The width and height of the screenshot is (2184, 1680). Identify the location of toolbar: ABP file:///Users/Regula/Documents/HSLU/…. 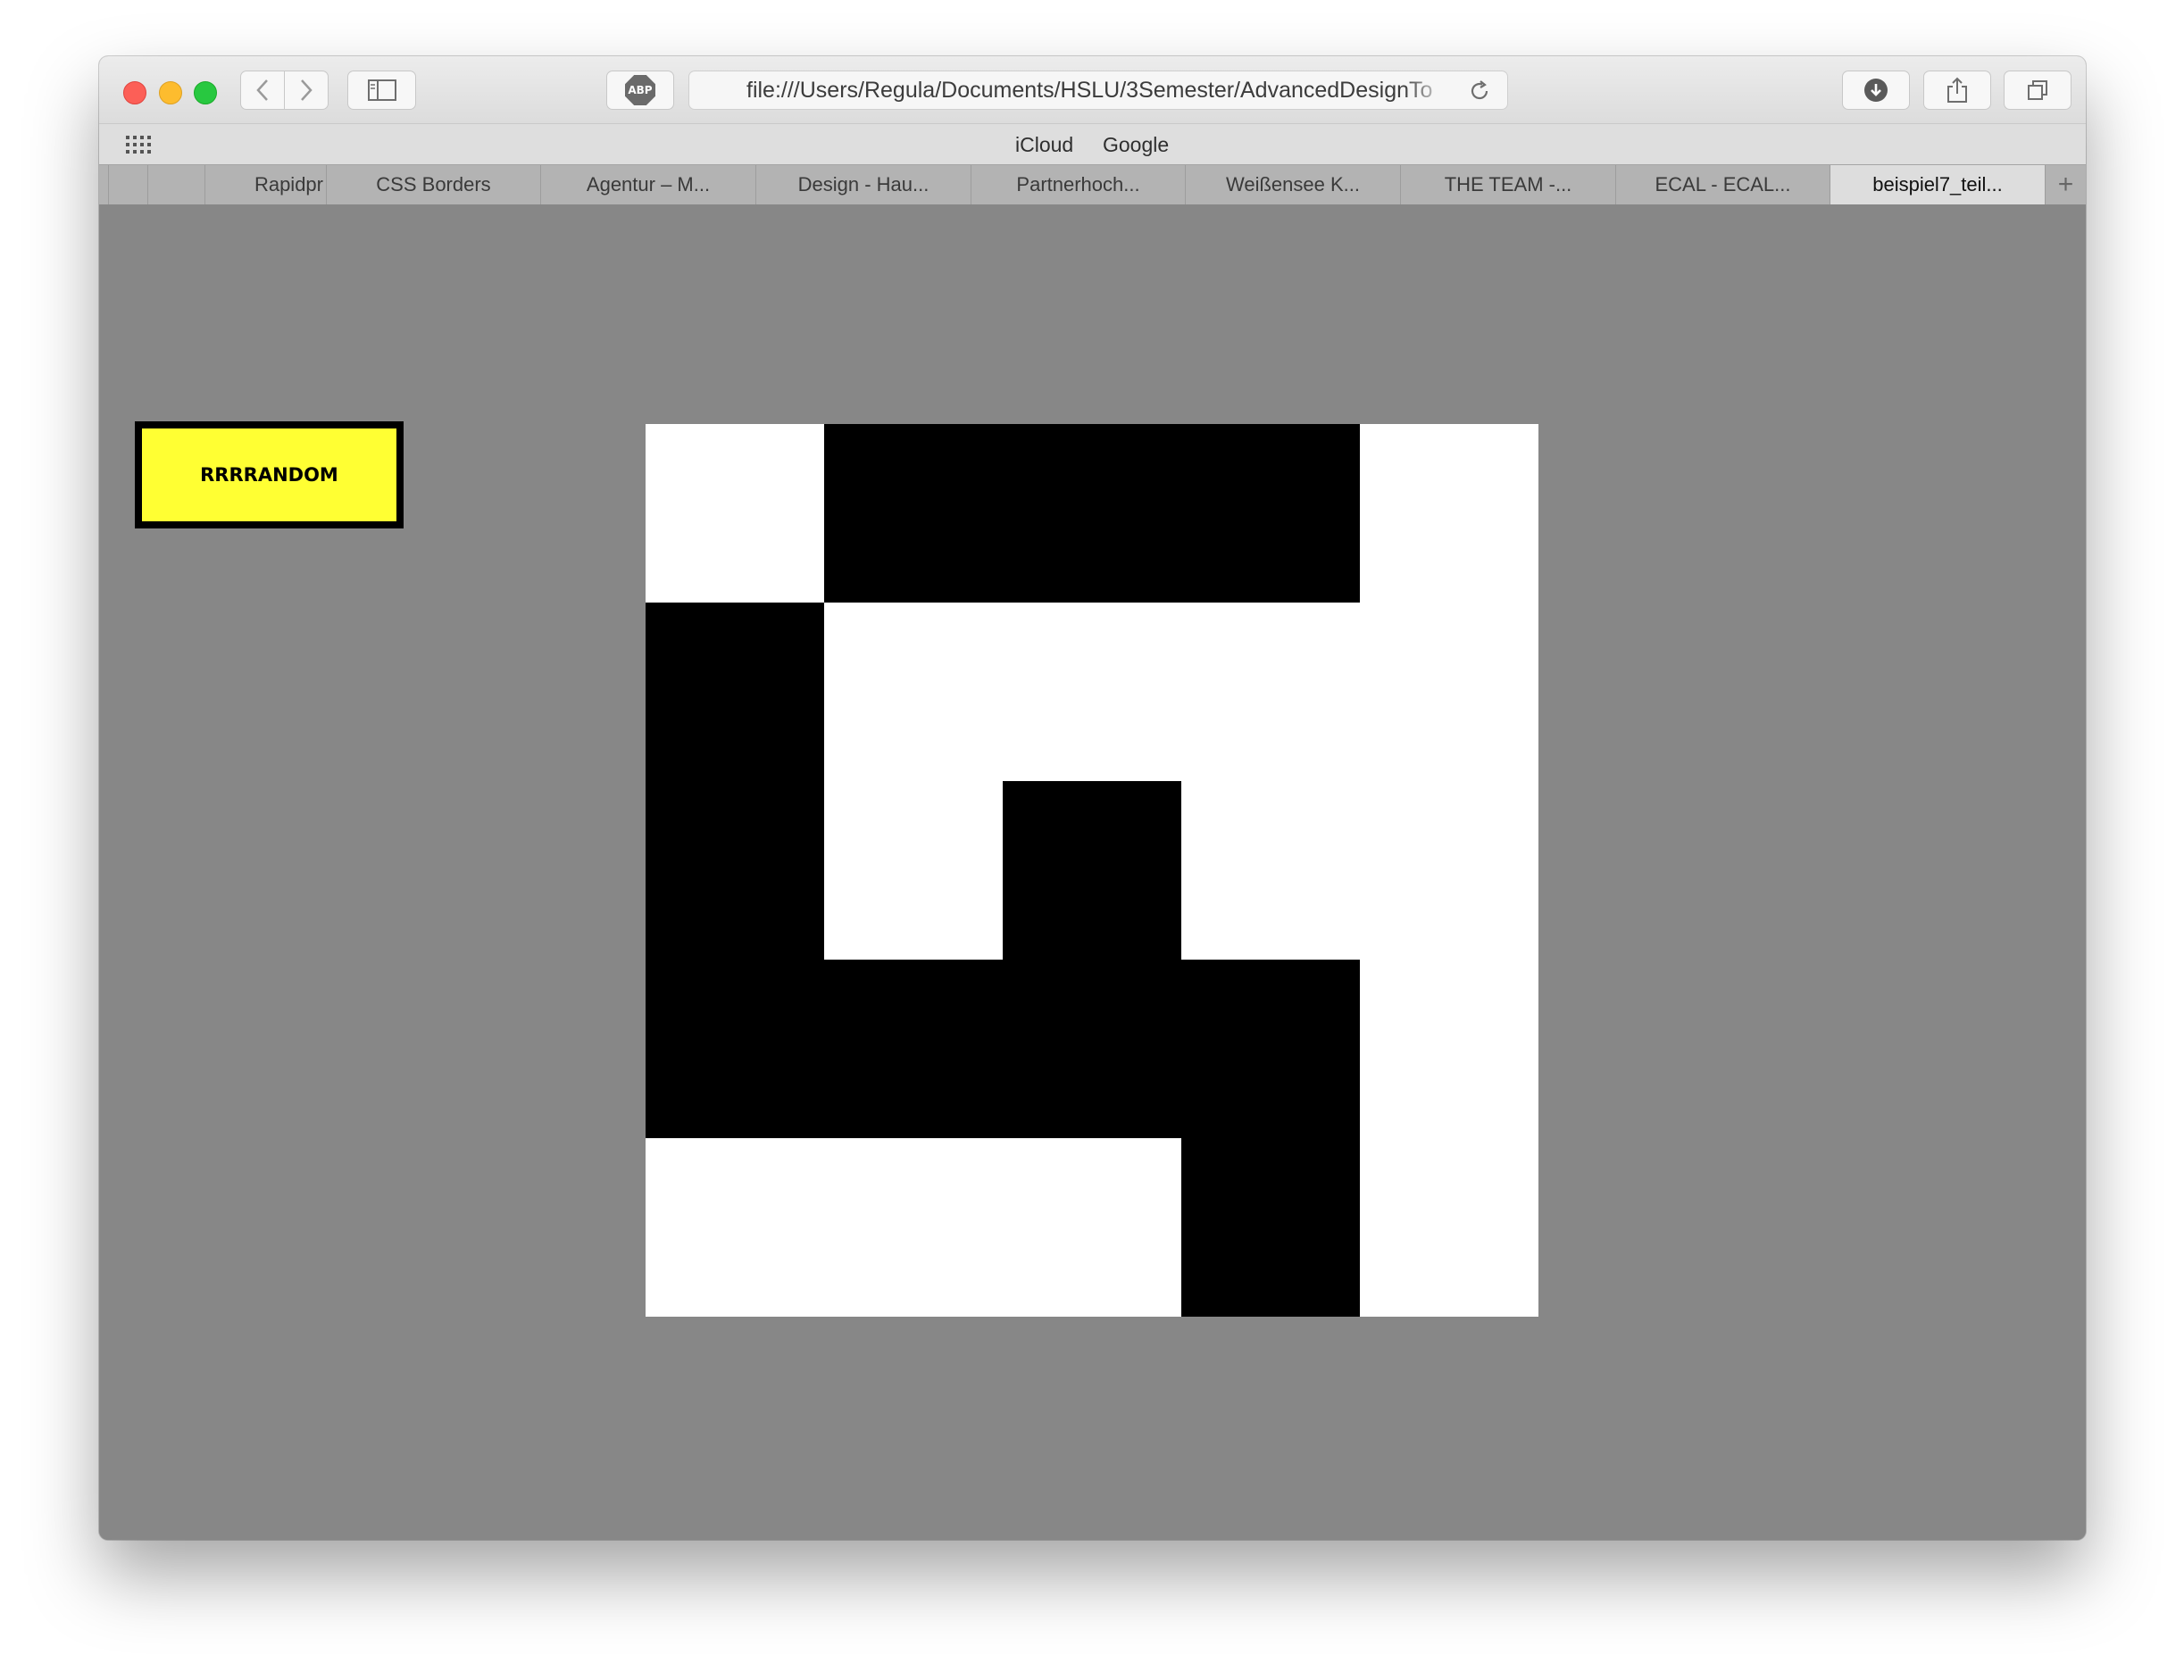
(1092, 90).